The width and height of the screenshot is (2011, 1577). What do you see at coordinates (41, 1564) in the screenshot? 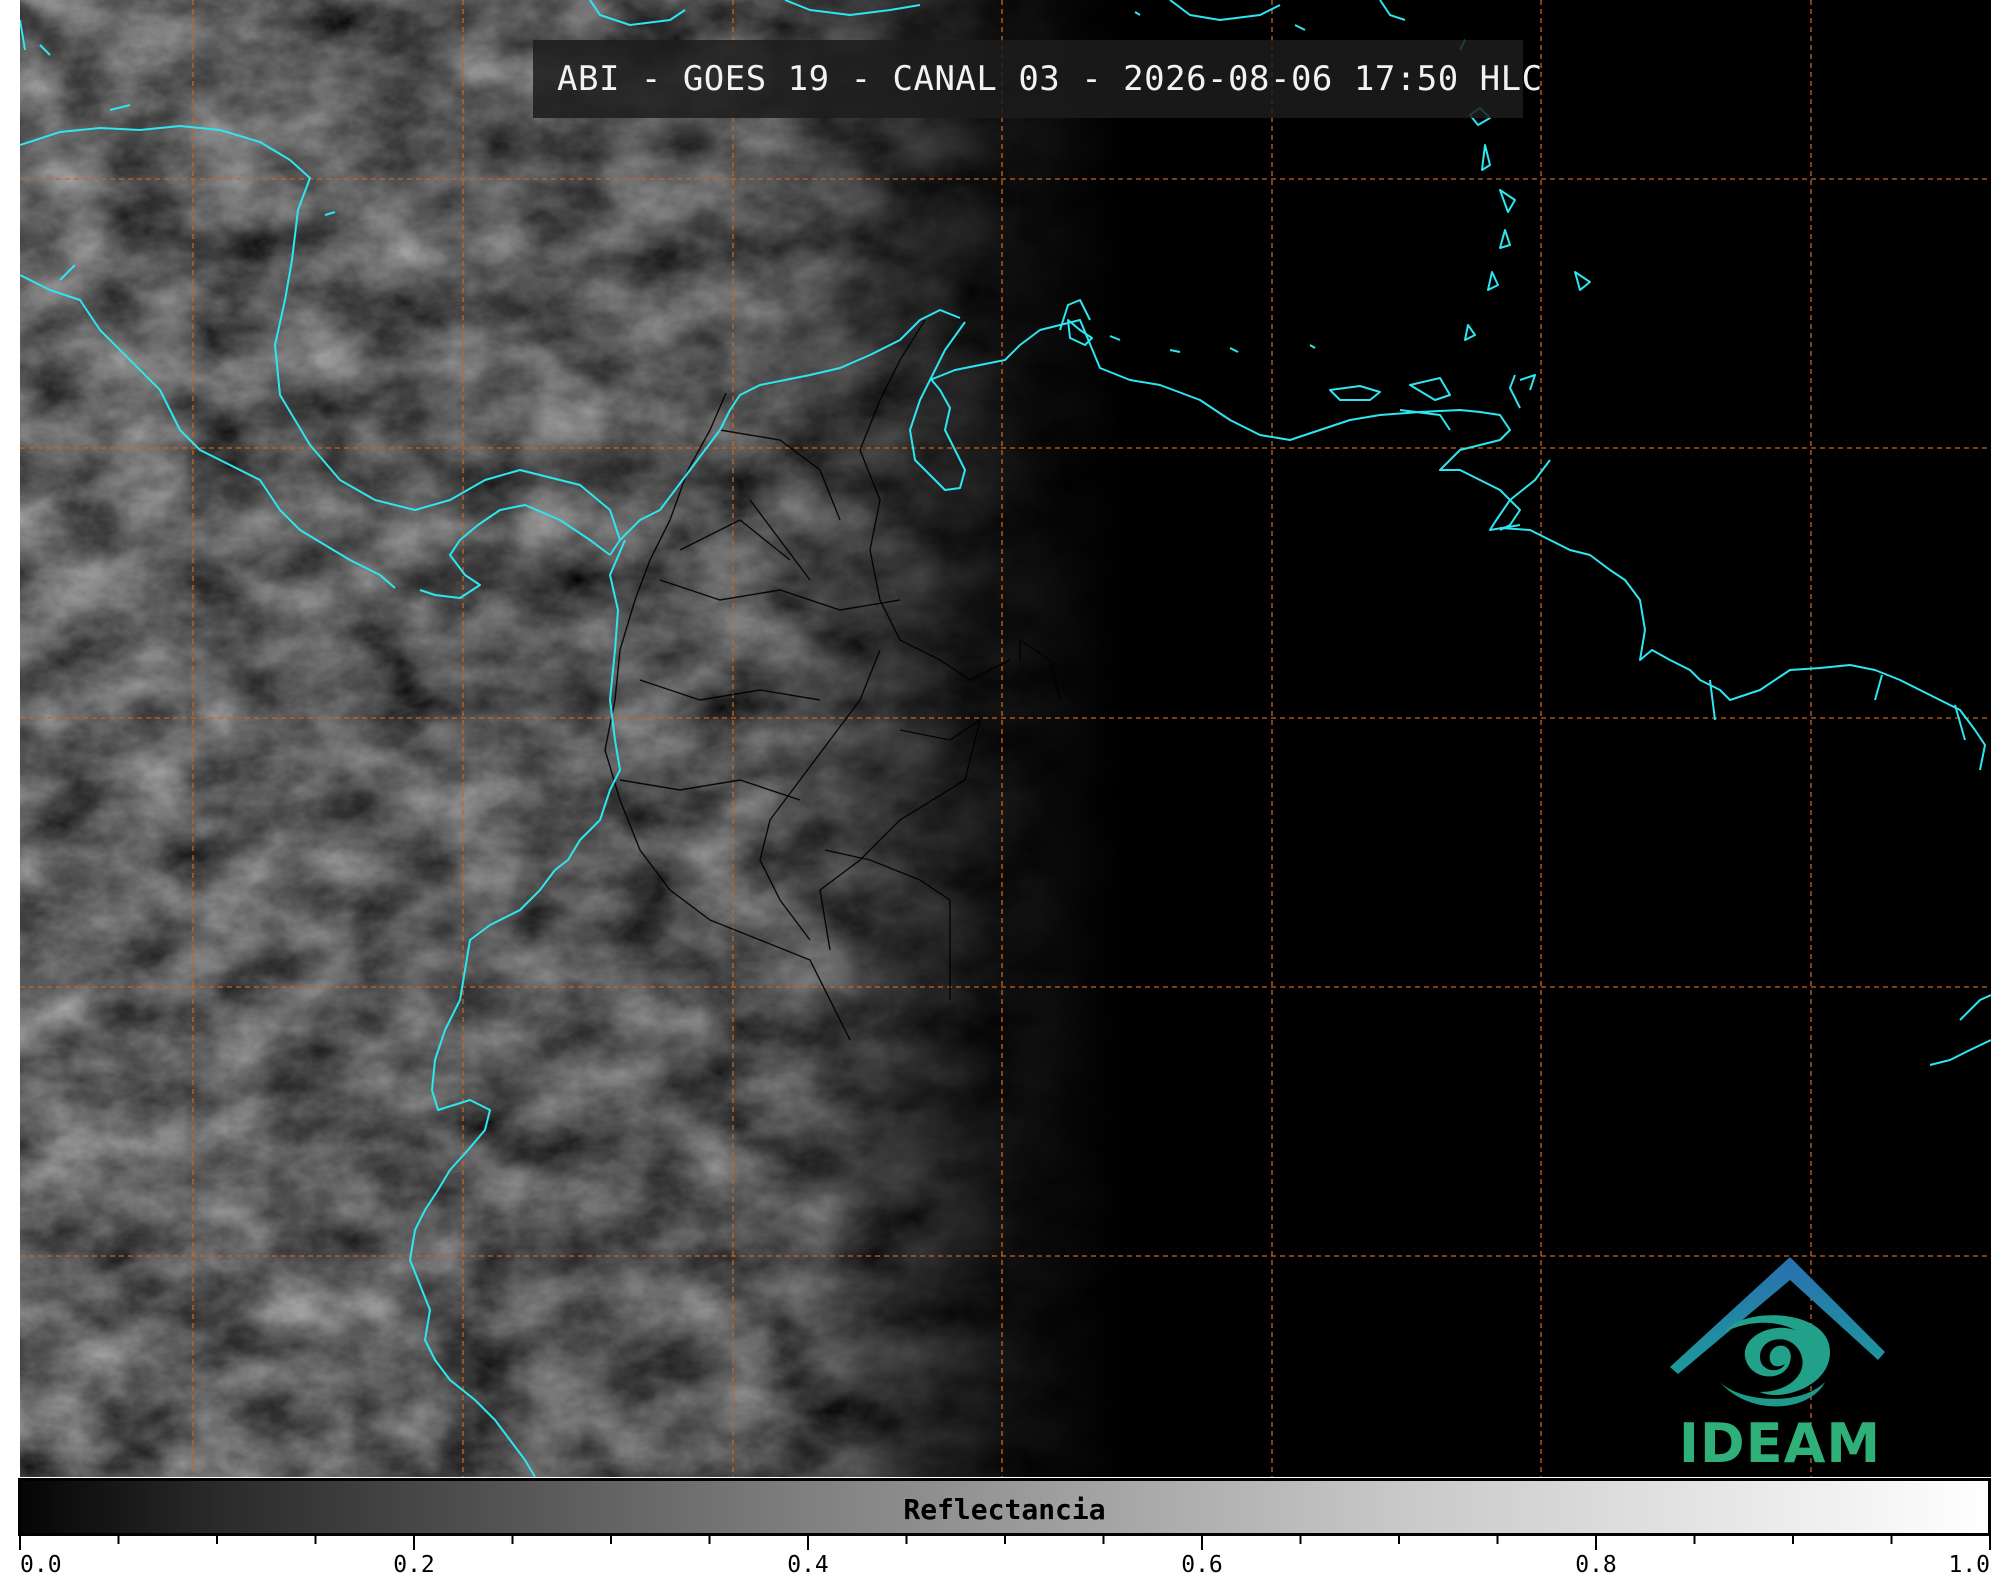
I see `colorbar-tick-label: 0.0` at bounding box center [41, 1564].